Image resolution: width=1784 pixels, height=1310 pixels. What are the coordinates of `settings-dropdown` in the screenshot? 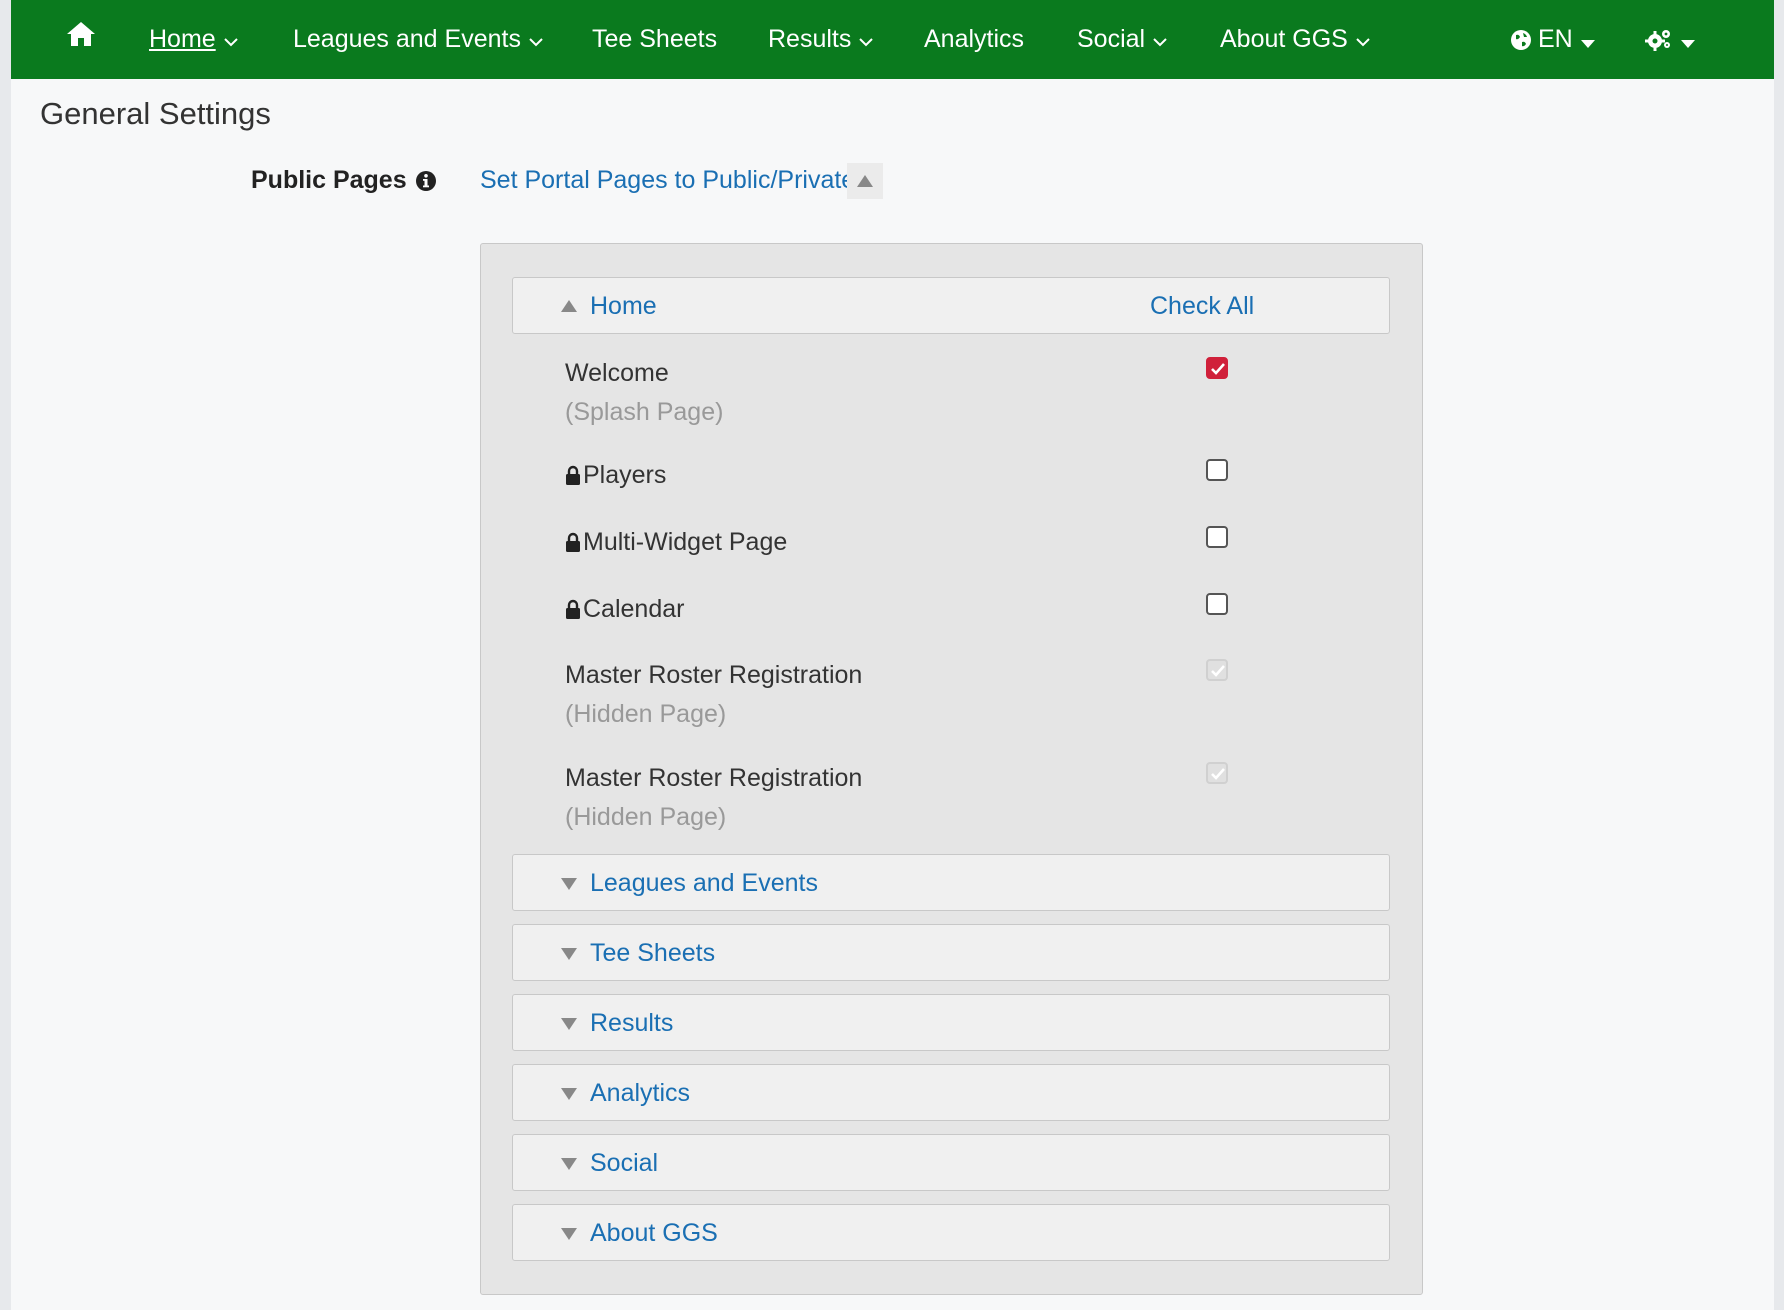 It's located at (1670, 39).